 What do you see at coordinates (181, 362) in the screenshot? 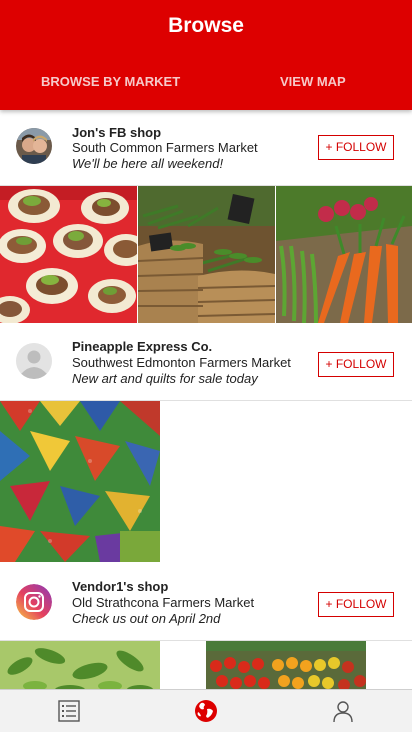
I see `vendor-market: Southwest Edmonton Farmers Market` at bounding box center [181, 362].